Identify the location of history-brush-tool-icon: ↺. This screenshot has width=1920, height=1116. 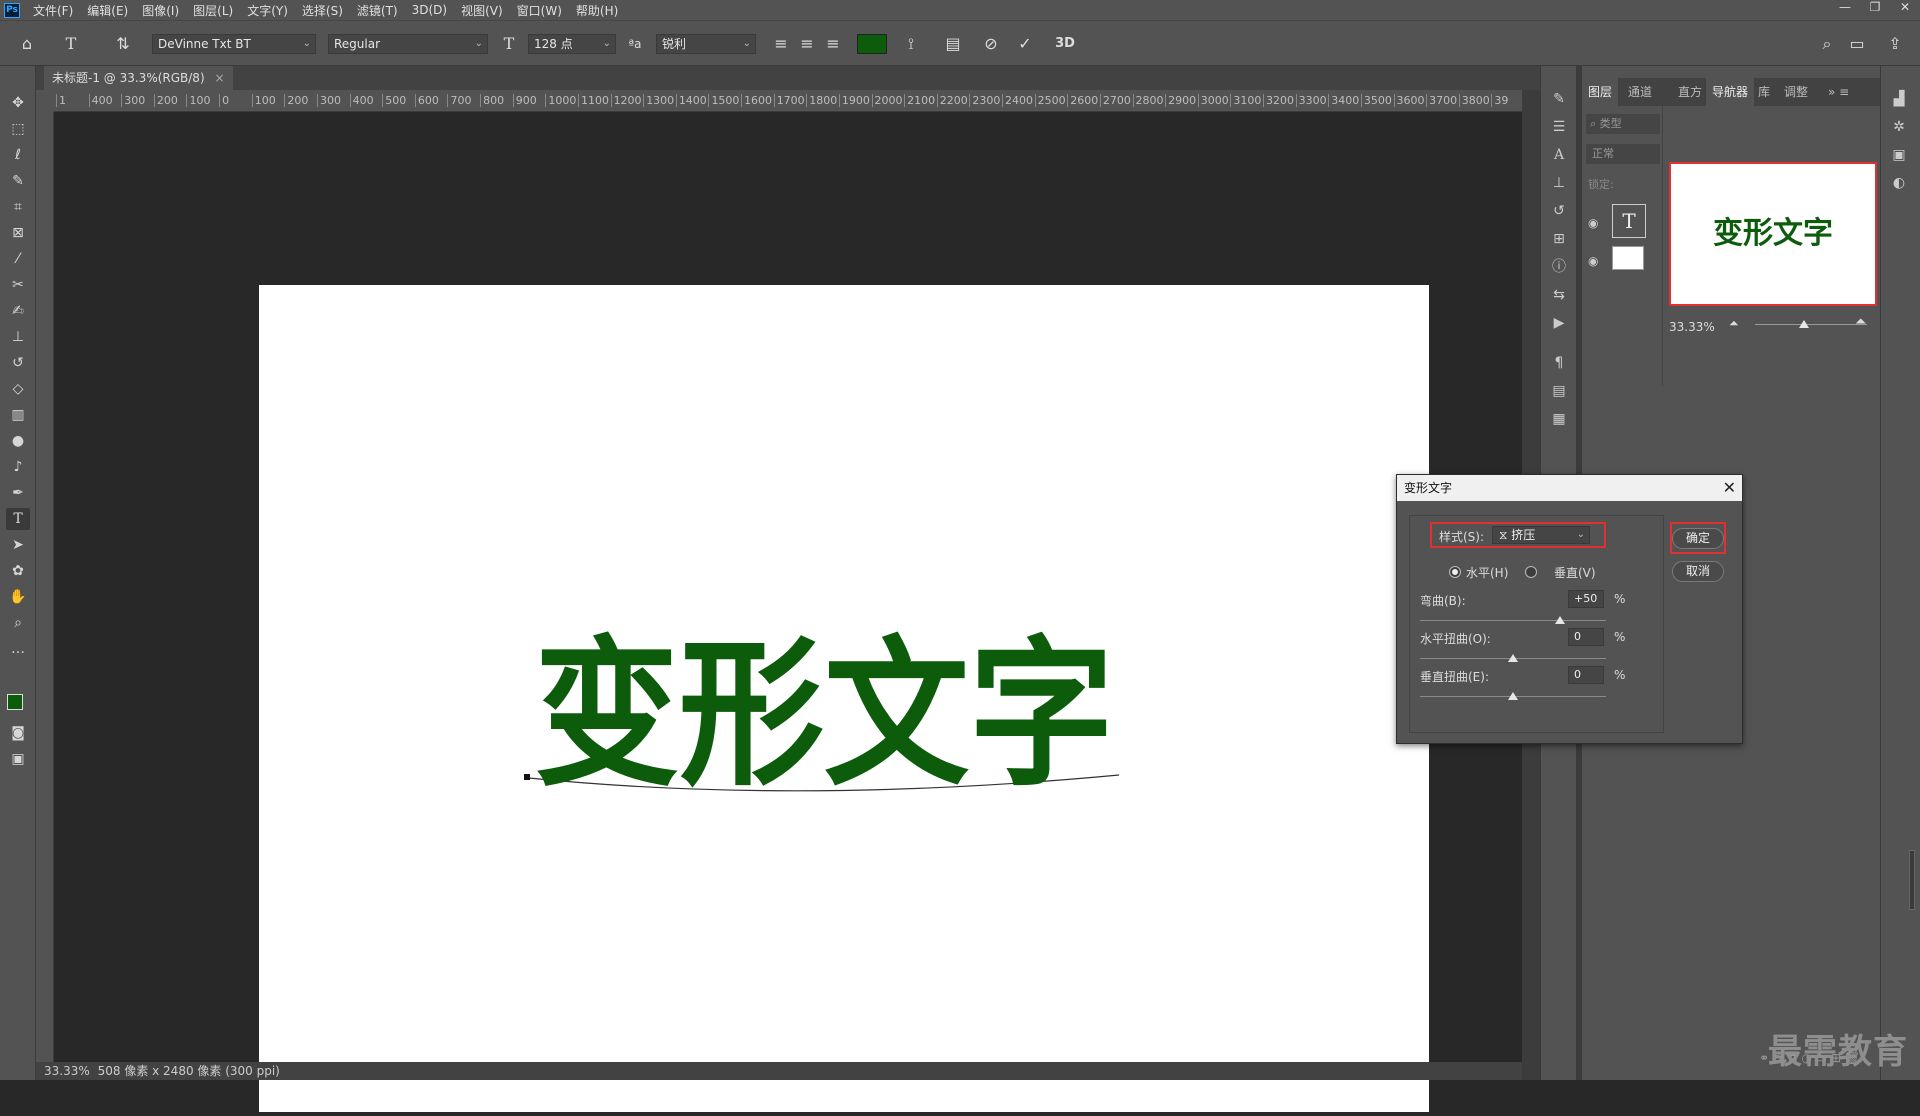
(18, 363).